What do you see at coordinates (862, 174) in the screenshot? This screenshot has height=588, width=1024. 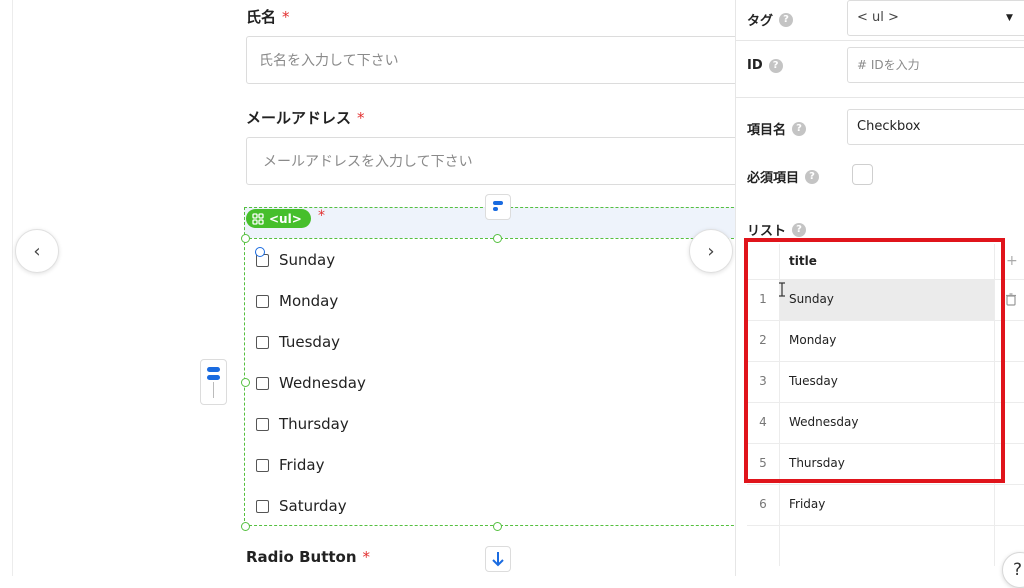 I see `required-checkbox` at bounding box center [862, 174].